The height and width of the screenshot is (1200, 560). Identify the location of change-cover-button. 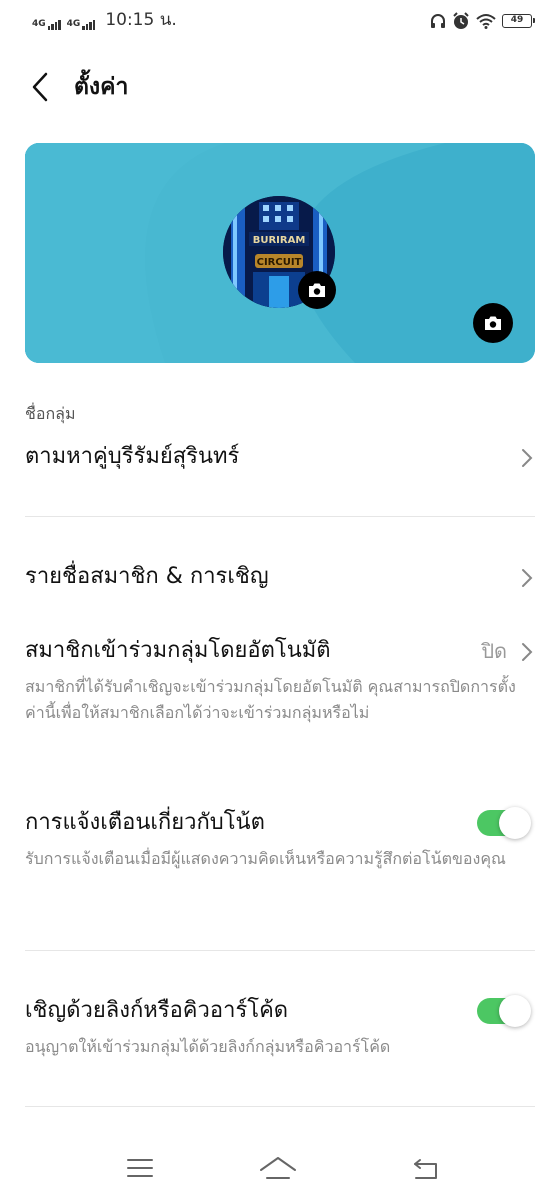
(493, 323).